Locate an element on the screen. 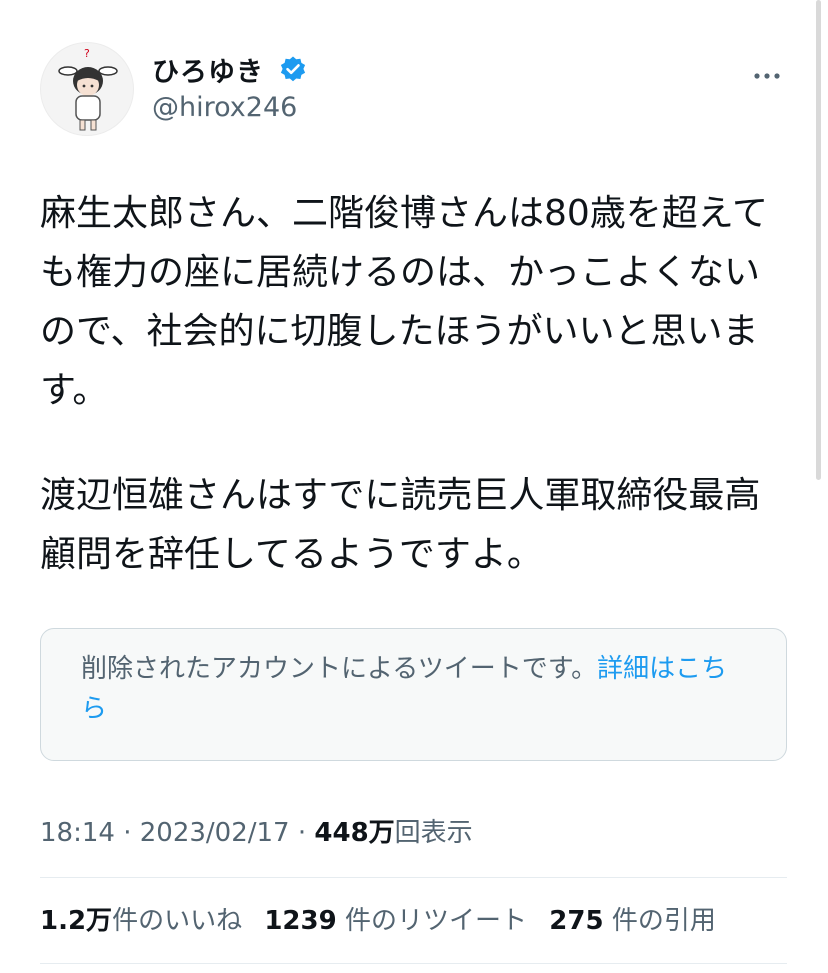 This screenshot has height=973, width=828. tweet-text-paragraph-2: 渡辺恒雄さんはすでに読売巨人軍取締役最高顧問を辞任してるようですよ。 is located at coordinates (400, 525).